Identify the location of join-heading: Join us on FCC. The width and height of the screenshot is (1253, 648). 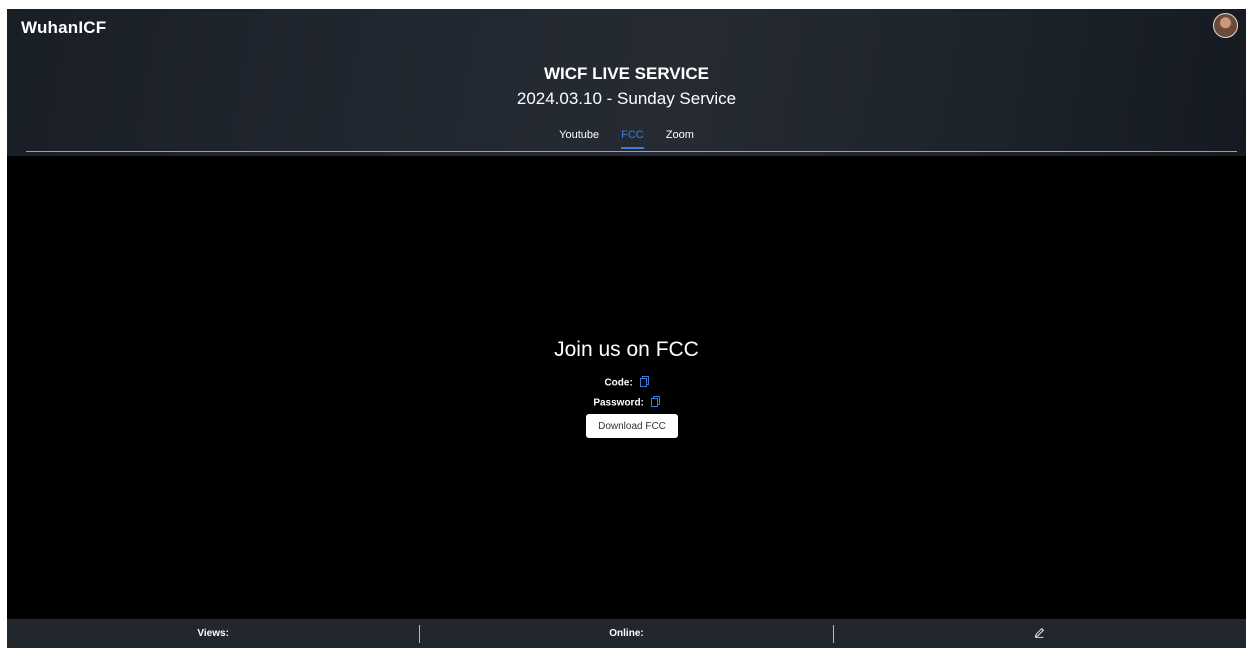
(626, 349).